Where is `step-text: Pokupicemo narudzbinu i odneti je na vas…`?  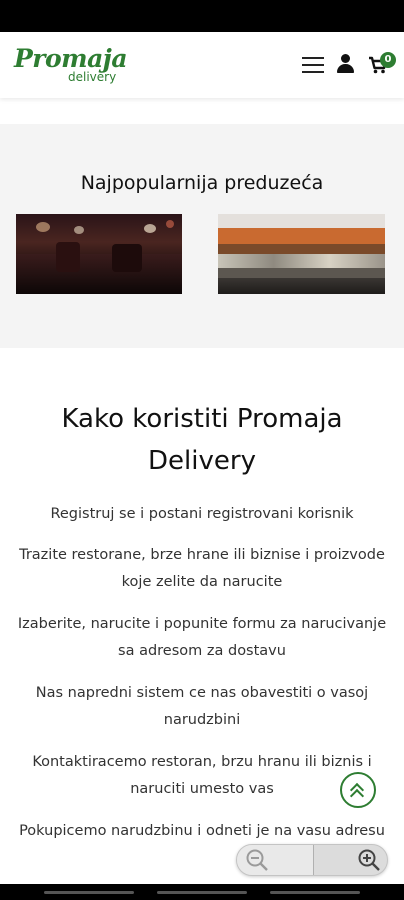
step-text: Pokupicemo narudzbinu i odneti je na vas… is located at coordinates (202, 831).